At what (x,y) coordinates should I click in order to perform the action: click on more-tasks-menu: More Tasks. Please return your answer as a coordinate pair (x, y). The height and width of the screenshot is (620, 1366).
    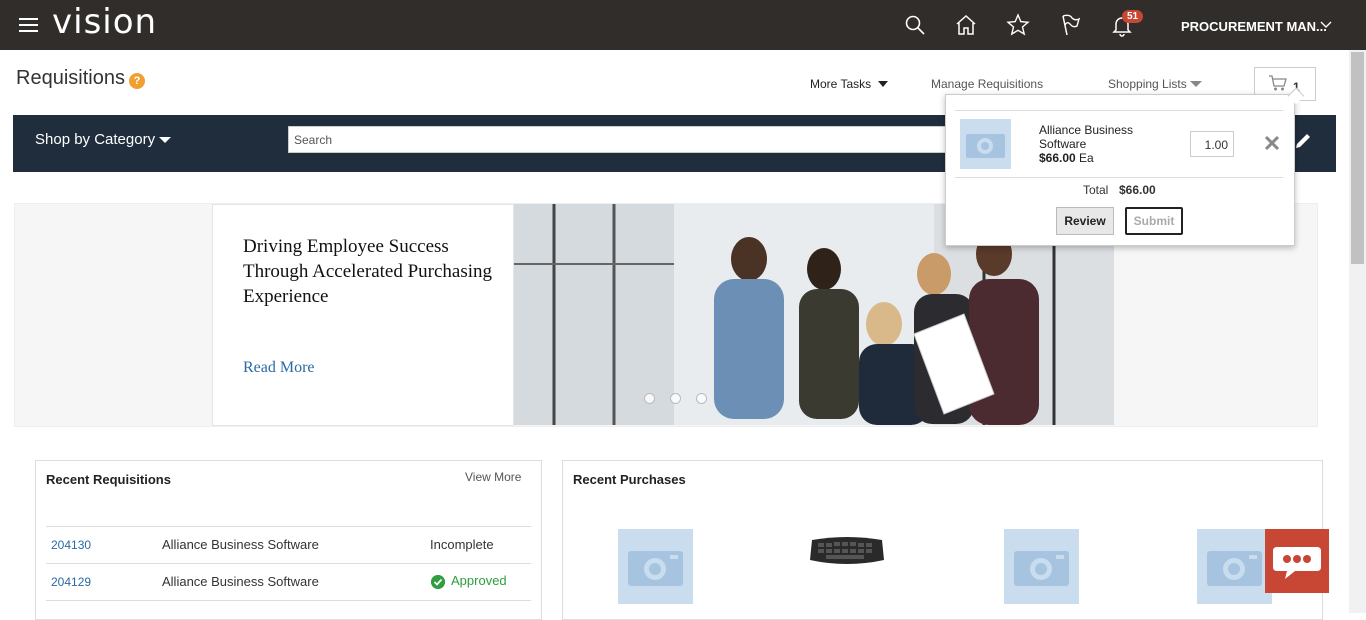
    Looking at the image, I should click on (849, 84).